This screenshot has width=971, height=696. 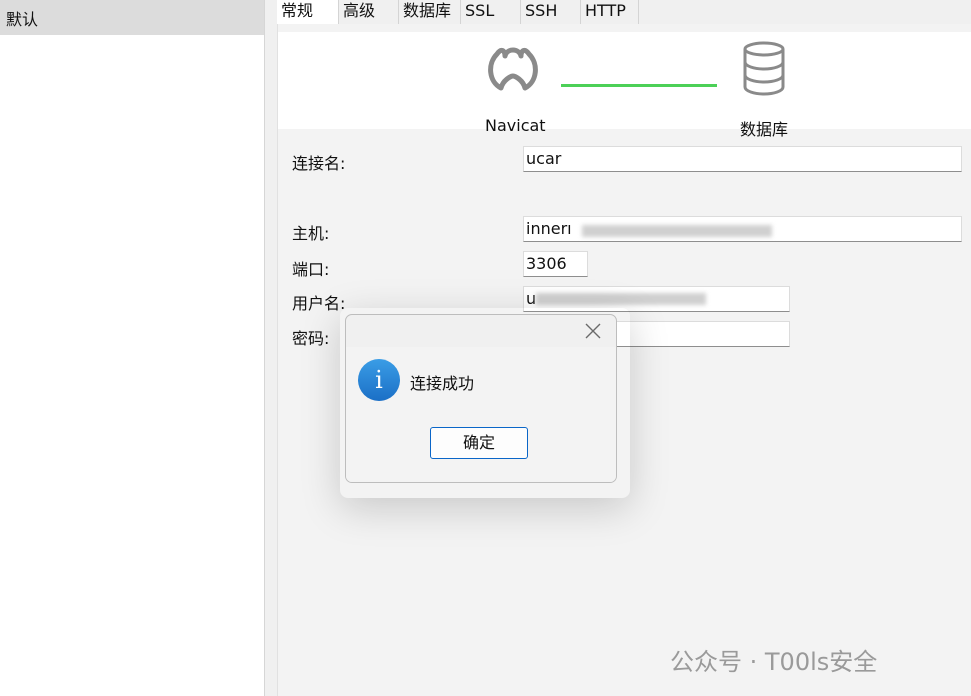 I want to click on close-icon, so click(x=593, y=331).